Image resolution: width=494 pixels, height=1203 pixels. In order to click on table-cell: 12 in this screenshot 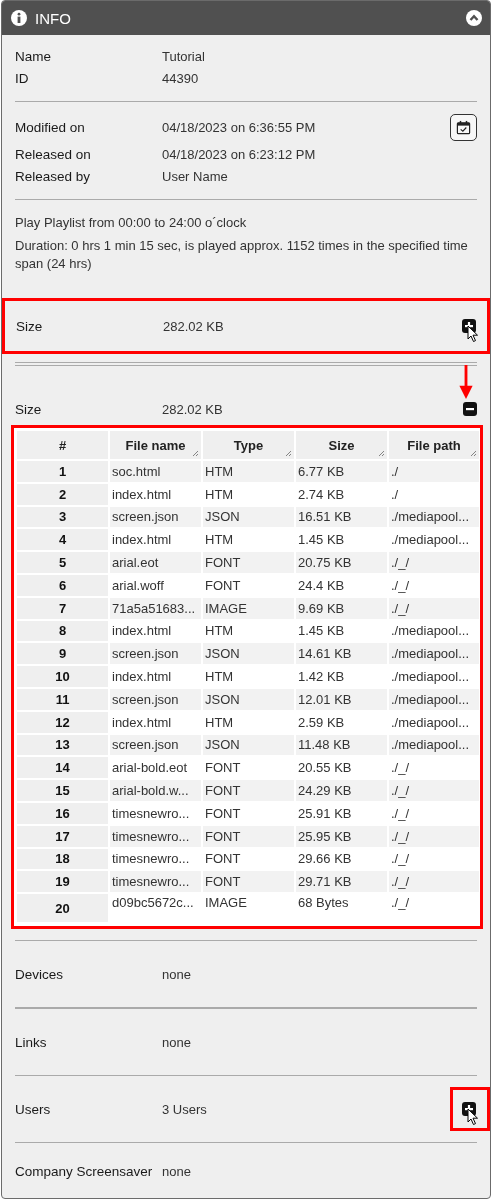, I will do `click(62, 722)`.